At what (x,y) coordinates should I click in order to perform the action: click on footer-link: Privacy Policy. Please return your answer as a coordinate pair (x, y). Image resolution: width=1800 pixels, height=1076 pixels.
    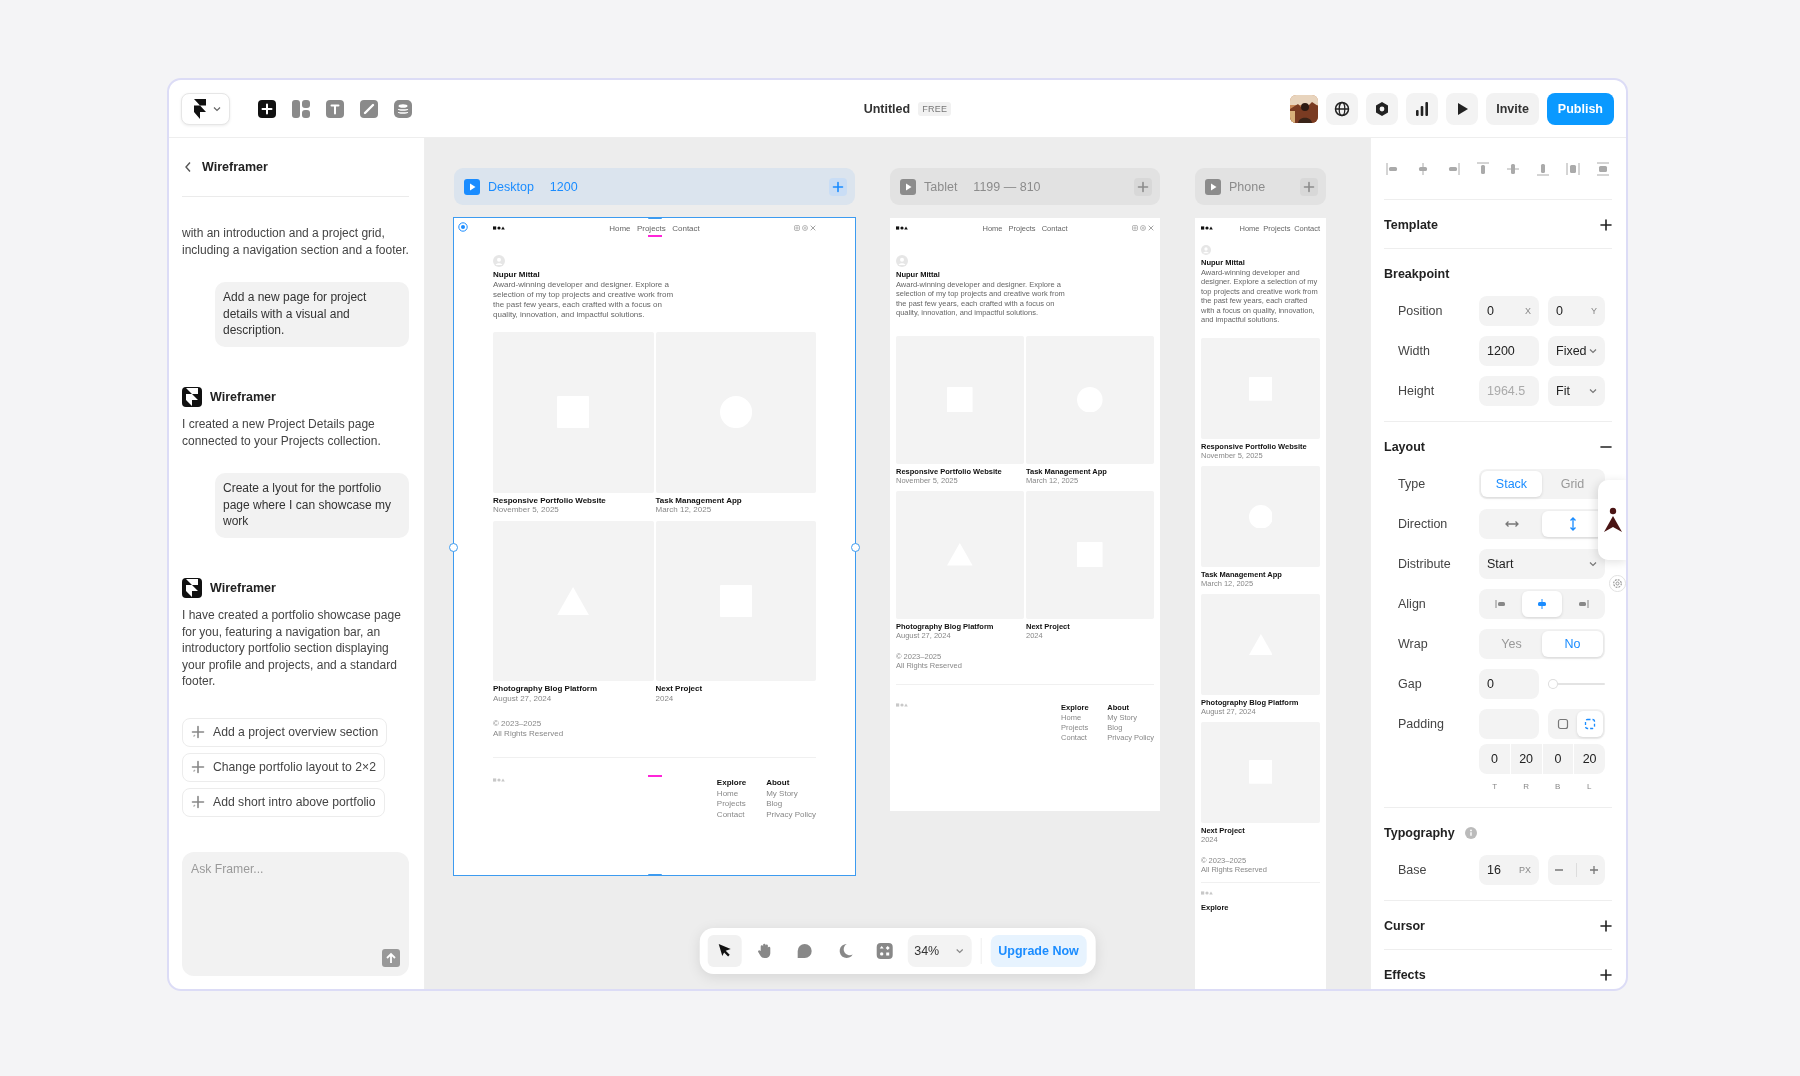
    Looking at the image, I should click on (791, 814).